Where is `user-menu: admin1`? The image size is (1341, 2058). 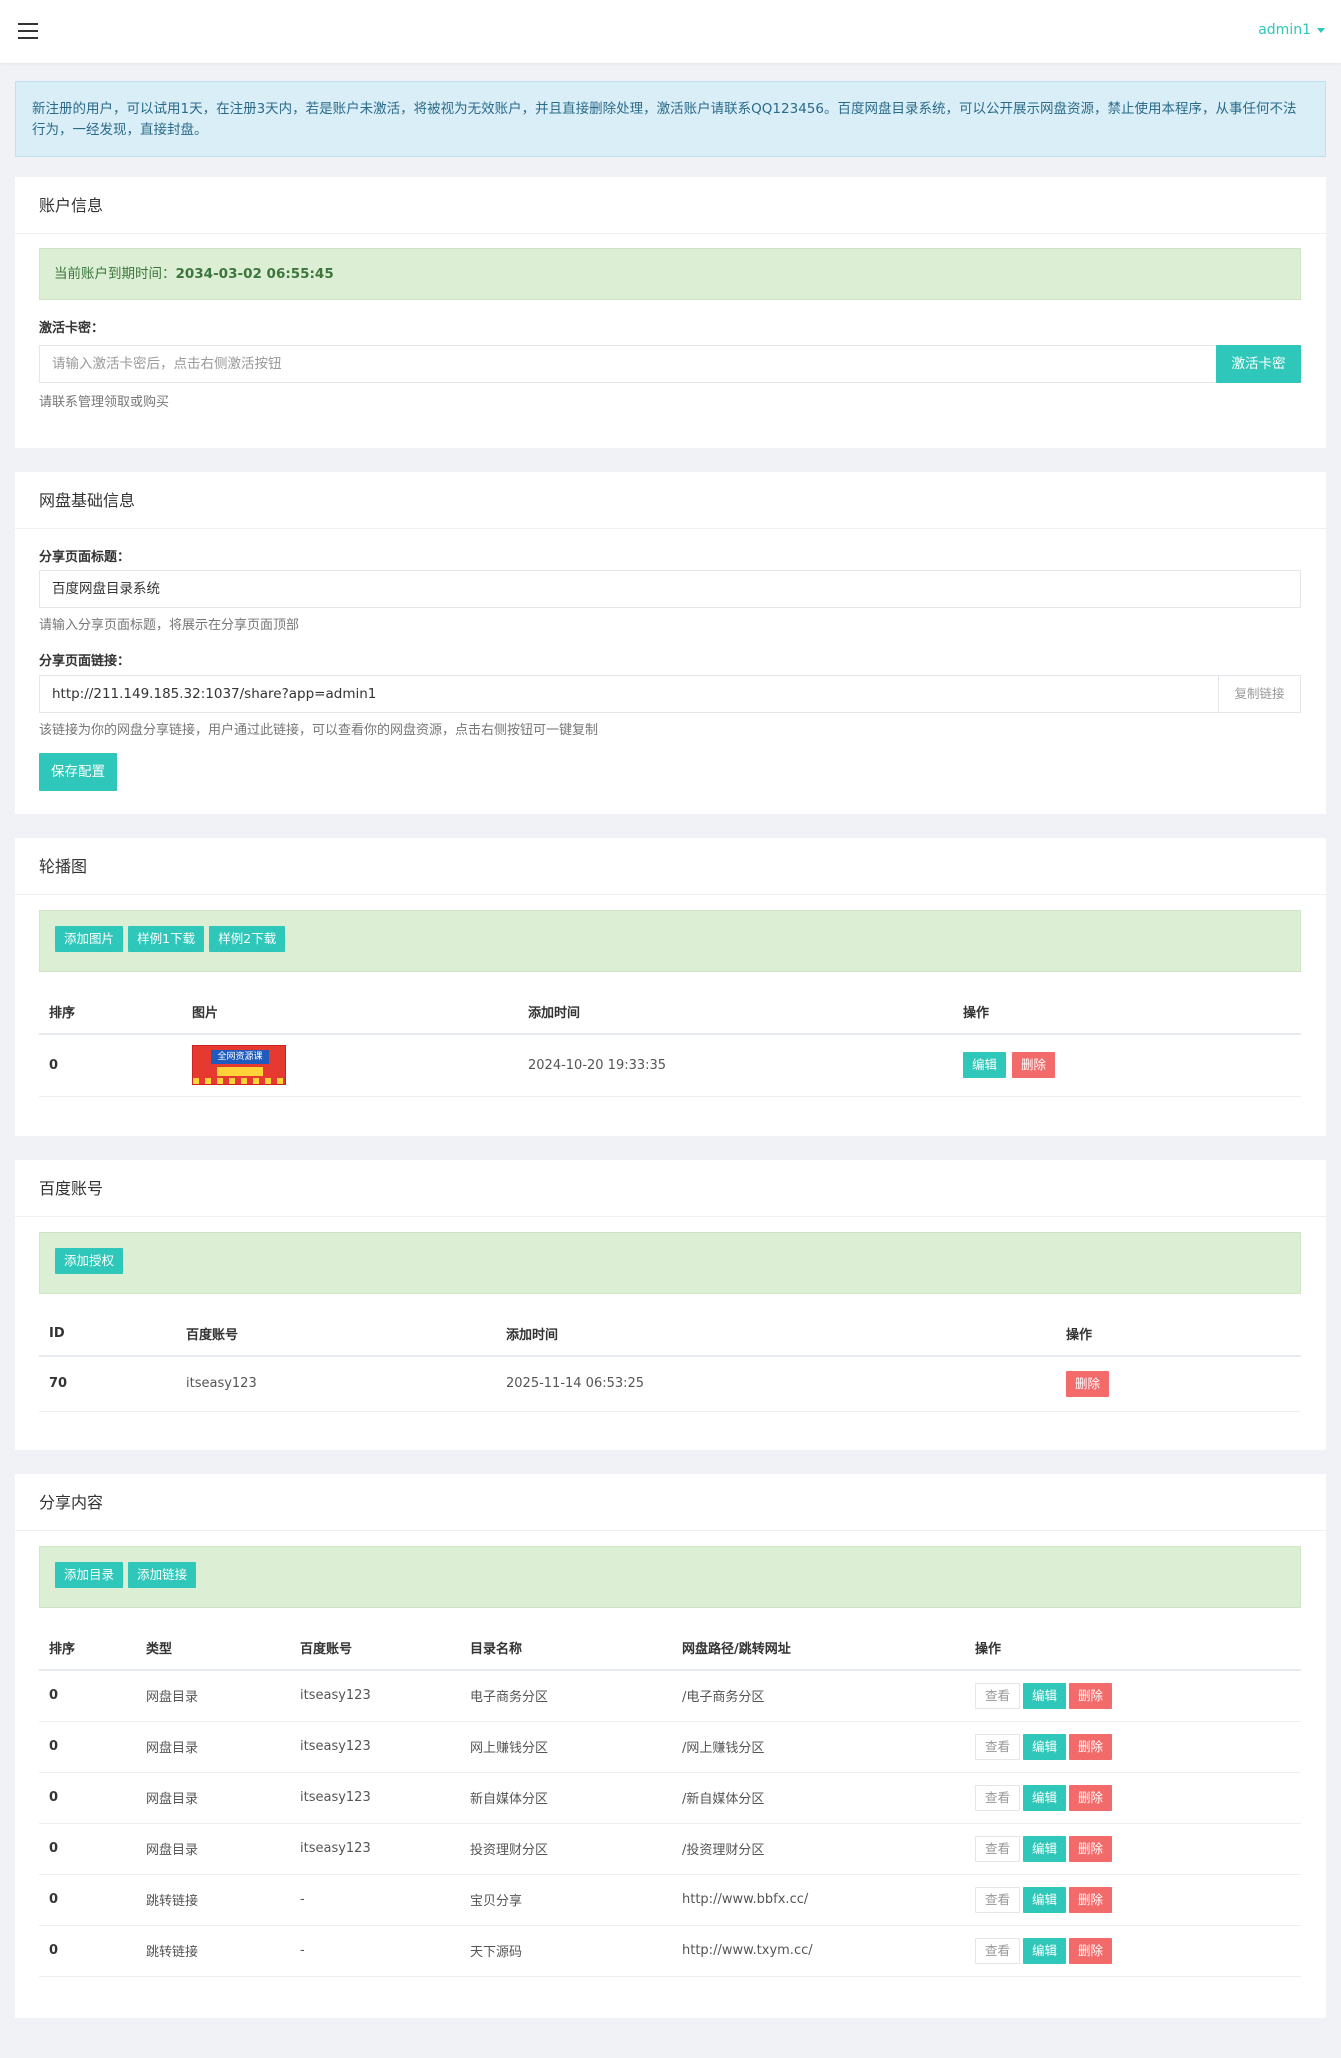
user-menu: admin1 is located at coordinates (1291, 30).